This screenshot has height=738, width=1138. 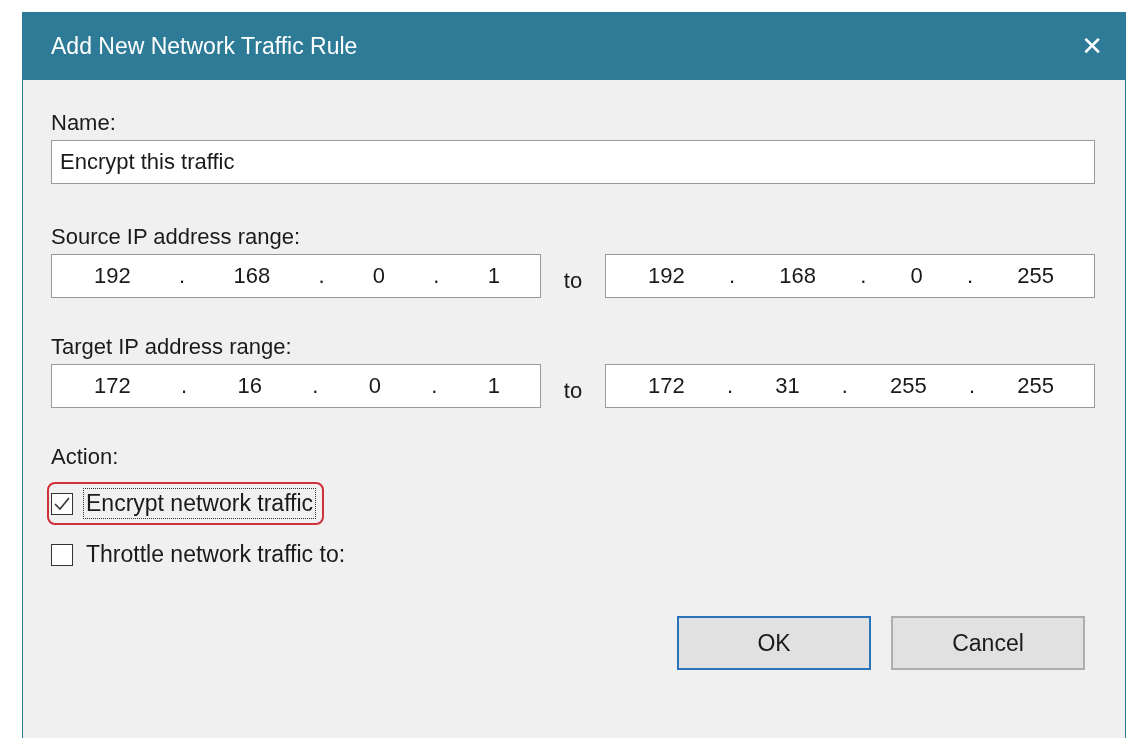 What do you see at coordinates (573, 162) in the screenshot?
I see `name-field: Encrypt this traffic` at bounding box center [573, 162].